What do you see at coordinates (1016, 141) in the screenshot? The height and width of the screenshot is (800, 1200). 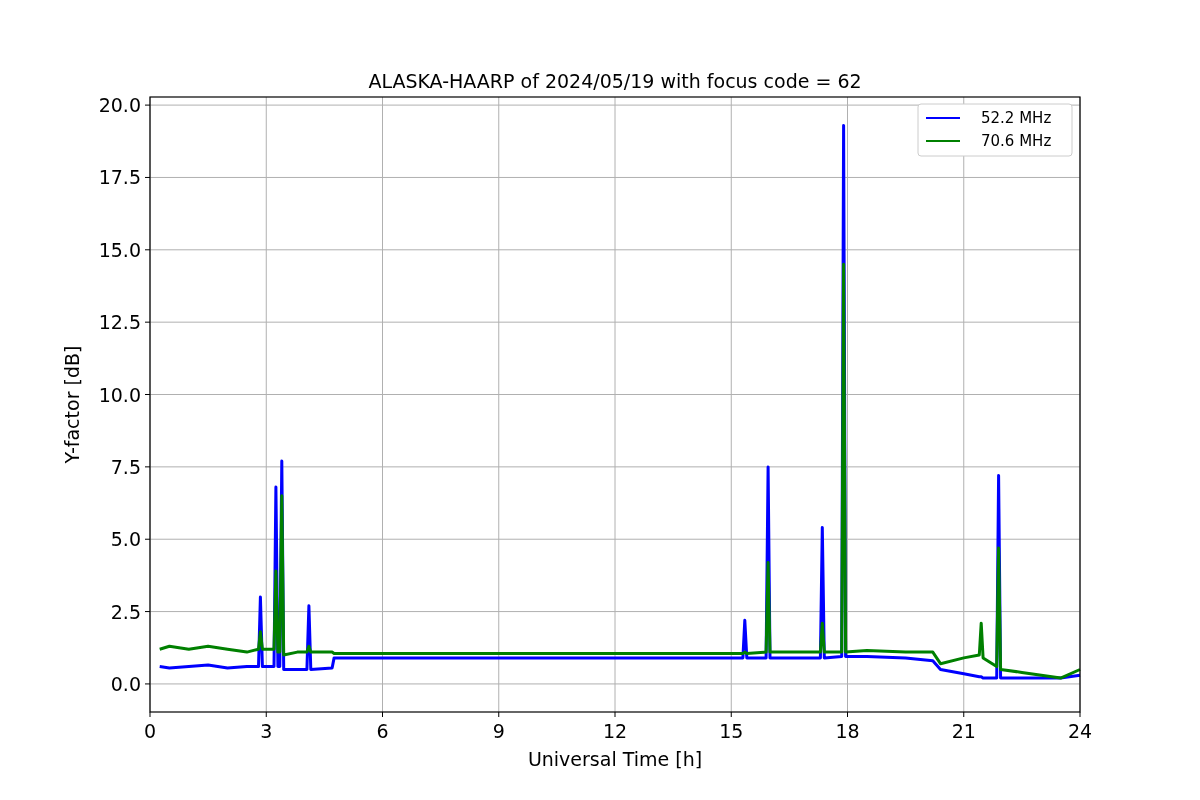 I see `legend-label: 70.6 MHz` at bounding box center [1016, 141].